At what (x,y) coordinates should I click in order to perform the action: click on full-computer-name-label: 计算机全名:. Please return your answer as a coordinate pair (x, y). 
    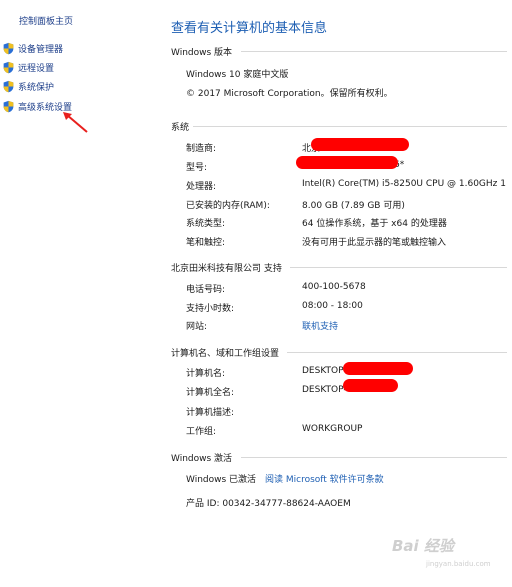
    Looking at the image, I should click on (210, 393).